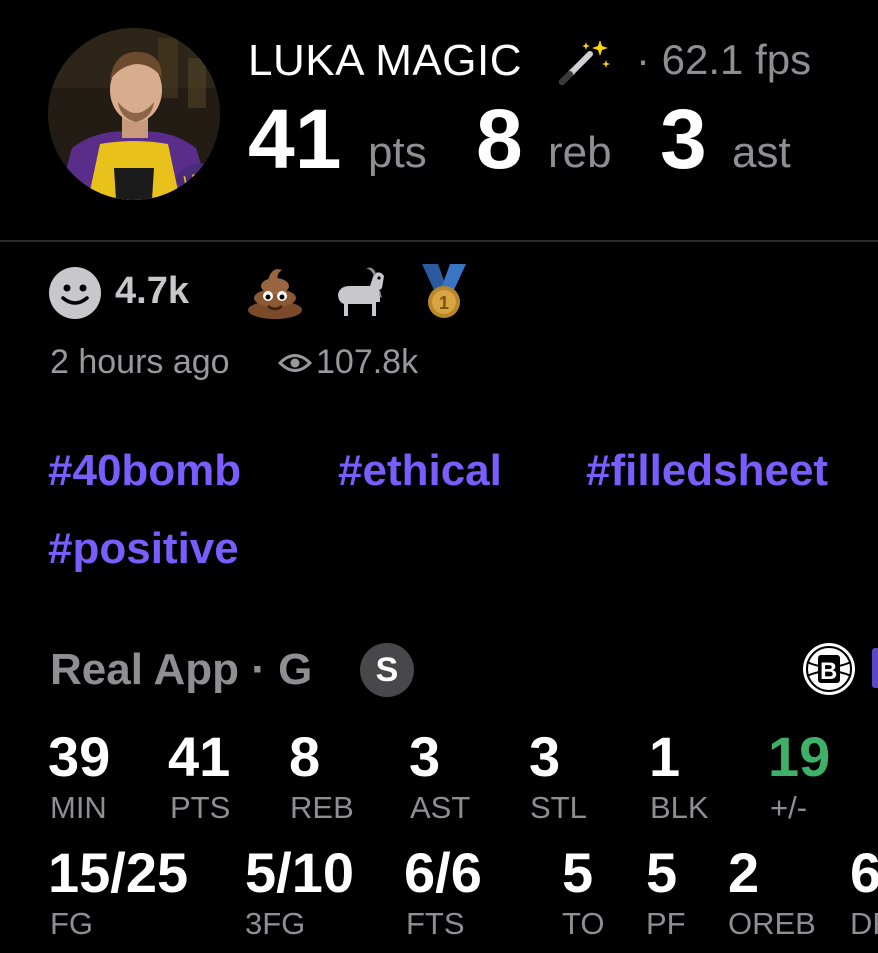 This screenshot has width=878, height=953. I want to click on medal-icon: 1, so click(444, 291).